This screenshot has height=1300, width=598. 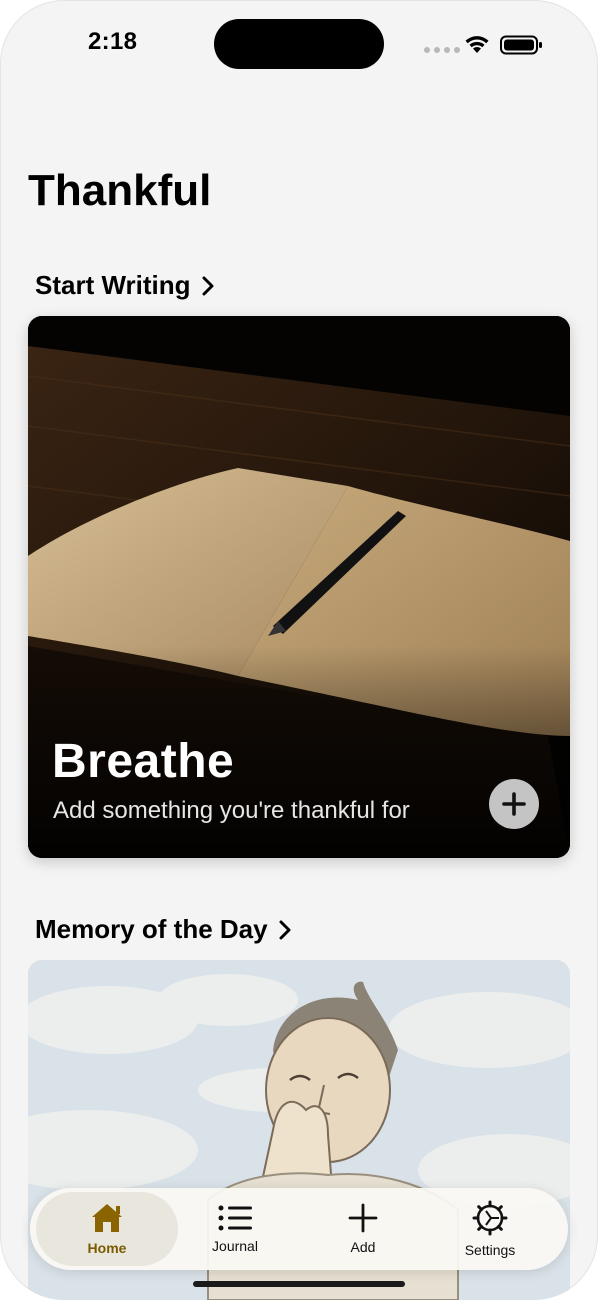 I want to click on gear-icon, so click(x=490, y=1218).